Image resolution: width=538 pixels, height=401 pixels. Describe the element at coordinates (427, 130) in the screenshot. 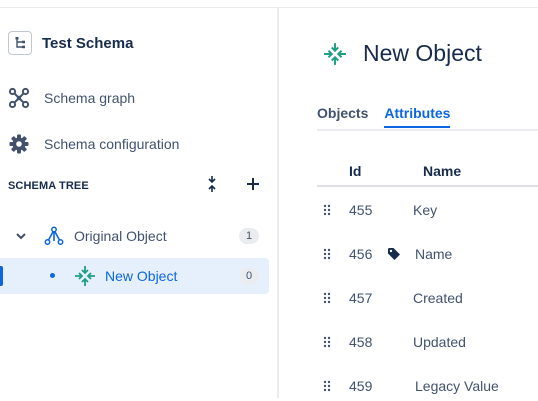

I see `tab-underline` at that location.